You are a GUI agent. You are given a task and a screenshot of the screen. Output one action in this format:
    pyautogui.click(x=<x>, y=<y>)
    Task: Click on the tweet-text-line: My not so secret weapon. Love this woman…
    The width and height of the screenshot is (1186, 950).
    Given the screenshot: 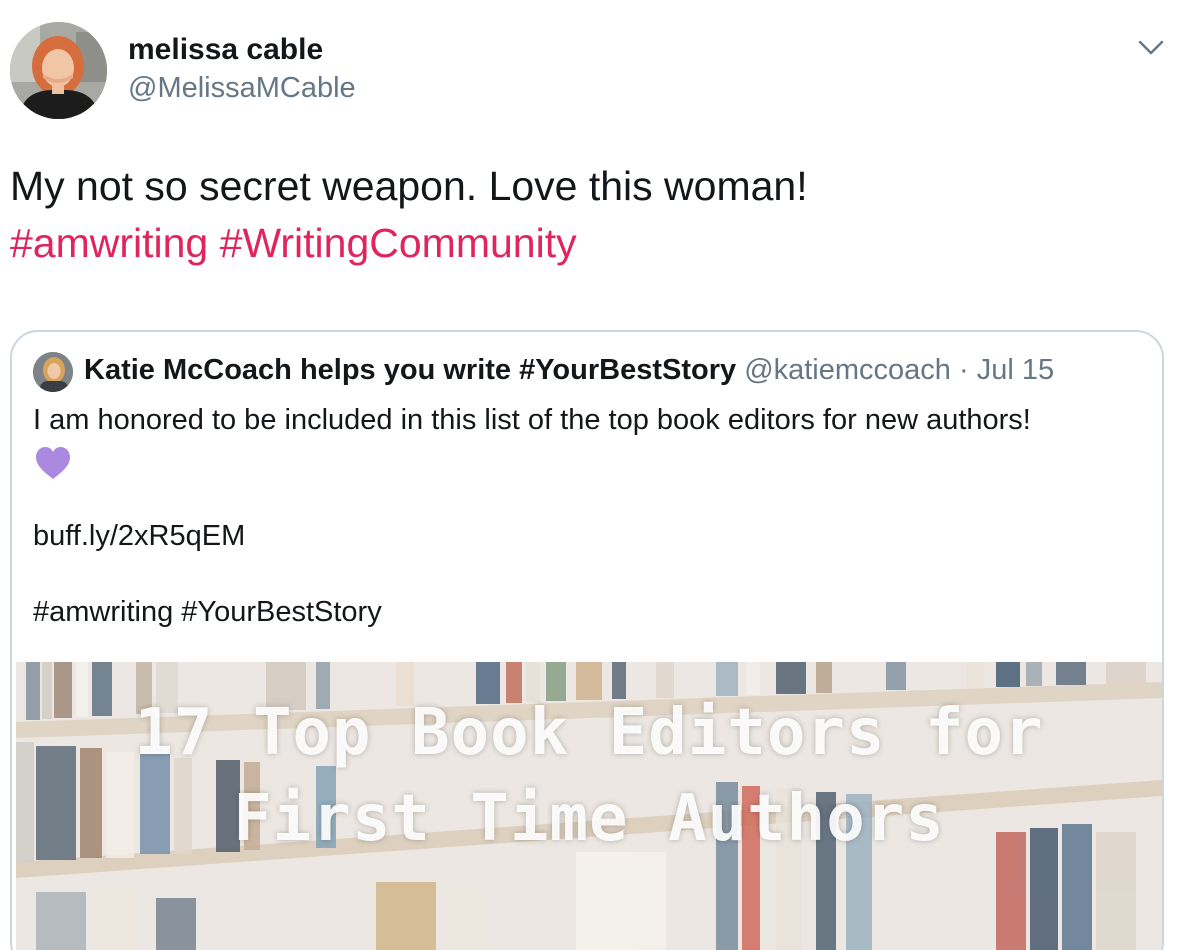 What is the action you would take?
    pyautogui.click(x=409, y=186)
    